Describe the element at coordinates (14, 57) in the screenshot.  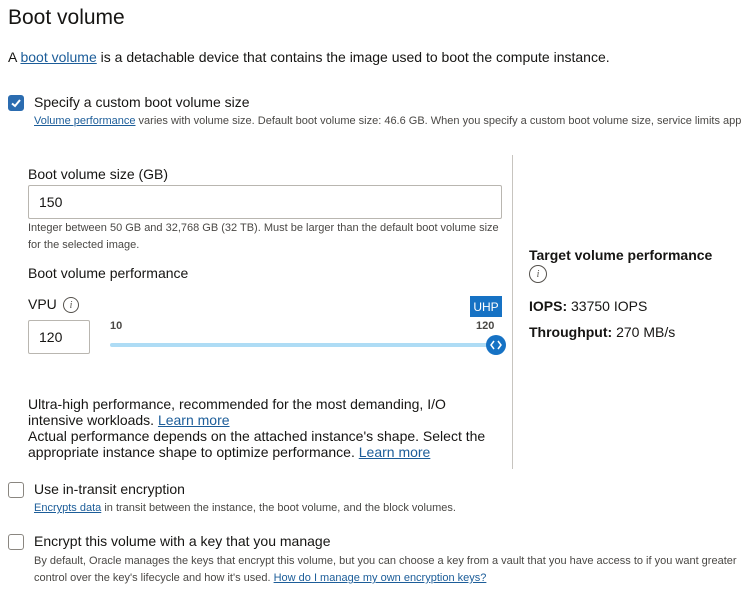
I see `intro-prefix: A` at that location.